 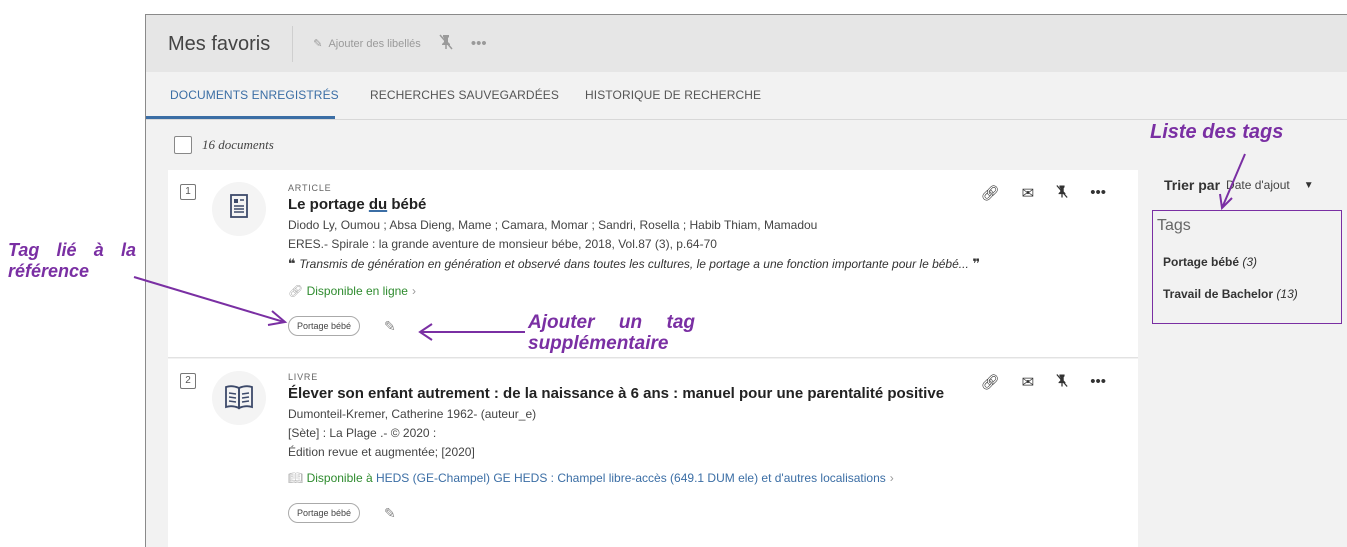 I want to click on record-publisher: [Sète] : La Plage .- © 2020 :, so click(x=362, y=433).